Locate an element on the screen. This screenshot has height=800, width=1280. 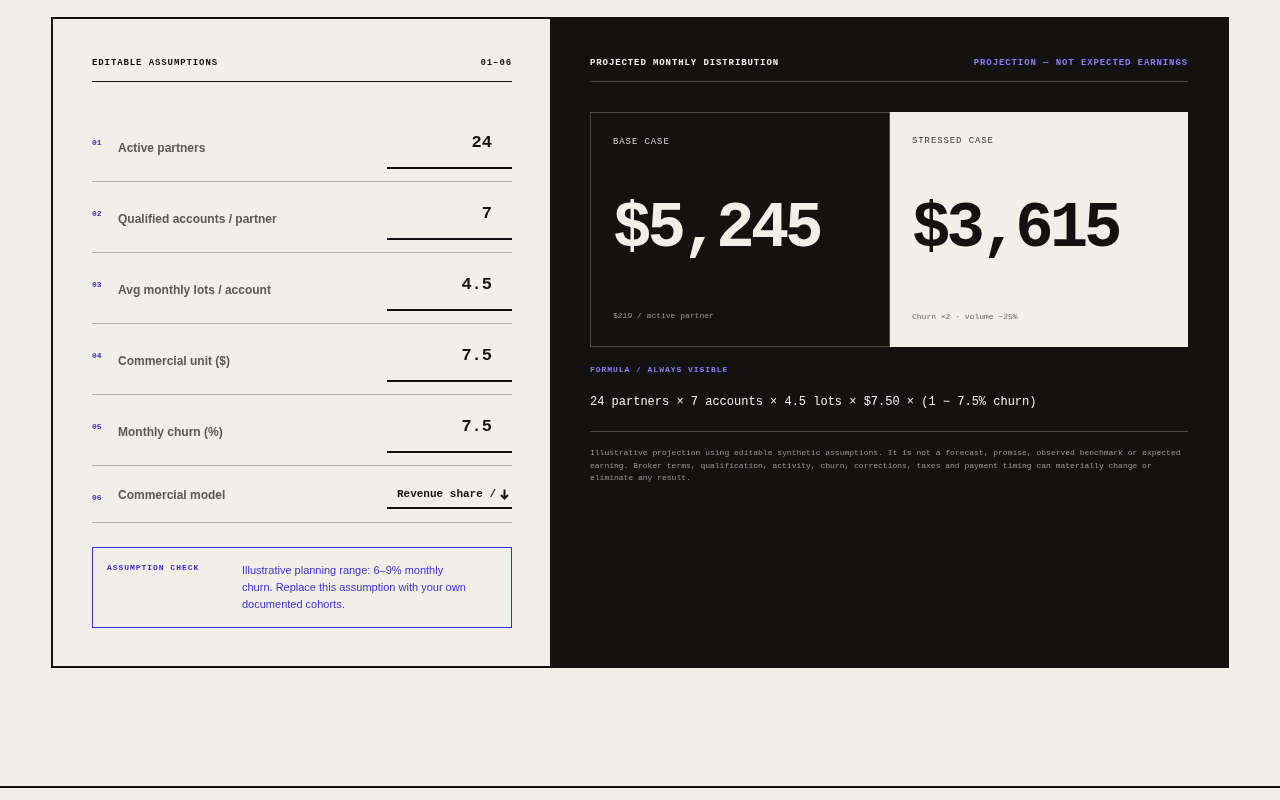
row-number: 01 is located at coordinates (97, 143).